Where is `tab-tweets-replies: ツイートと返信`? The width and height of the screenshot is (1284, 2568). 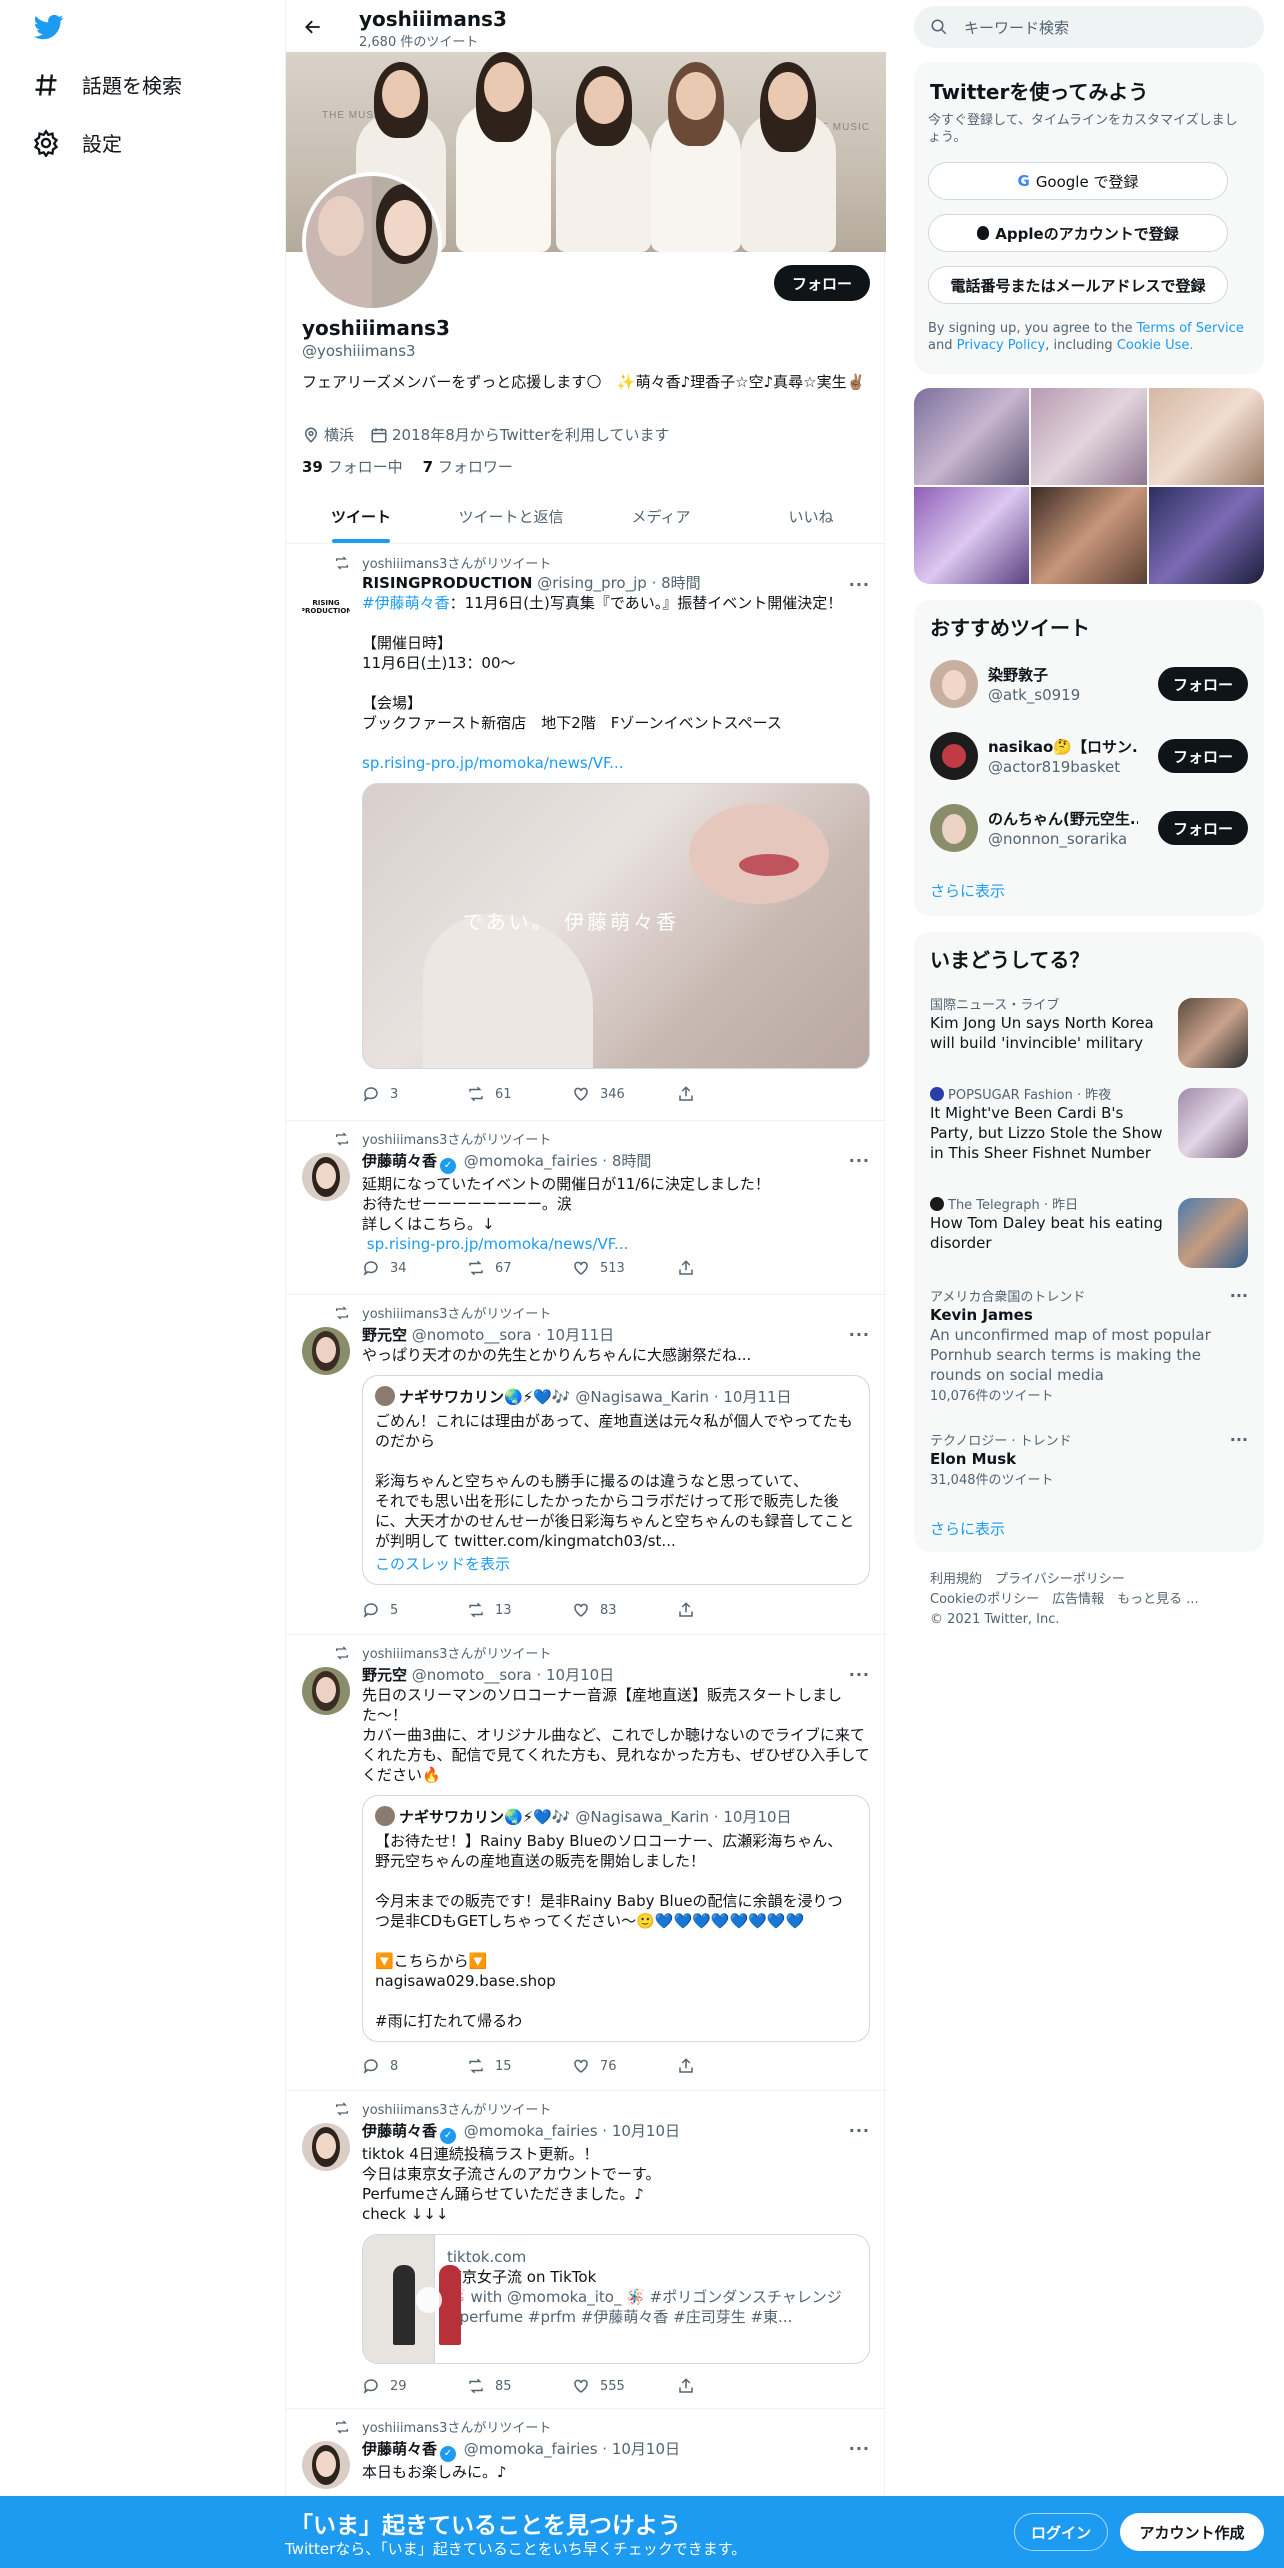
tab-tweets-replies: ツイートと返信 is located at coordinates (511, 516).